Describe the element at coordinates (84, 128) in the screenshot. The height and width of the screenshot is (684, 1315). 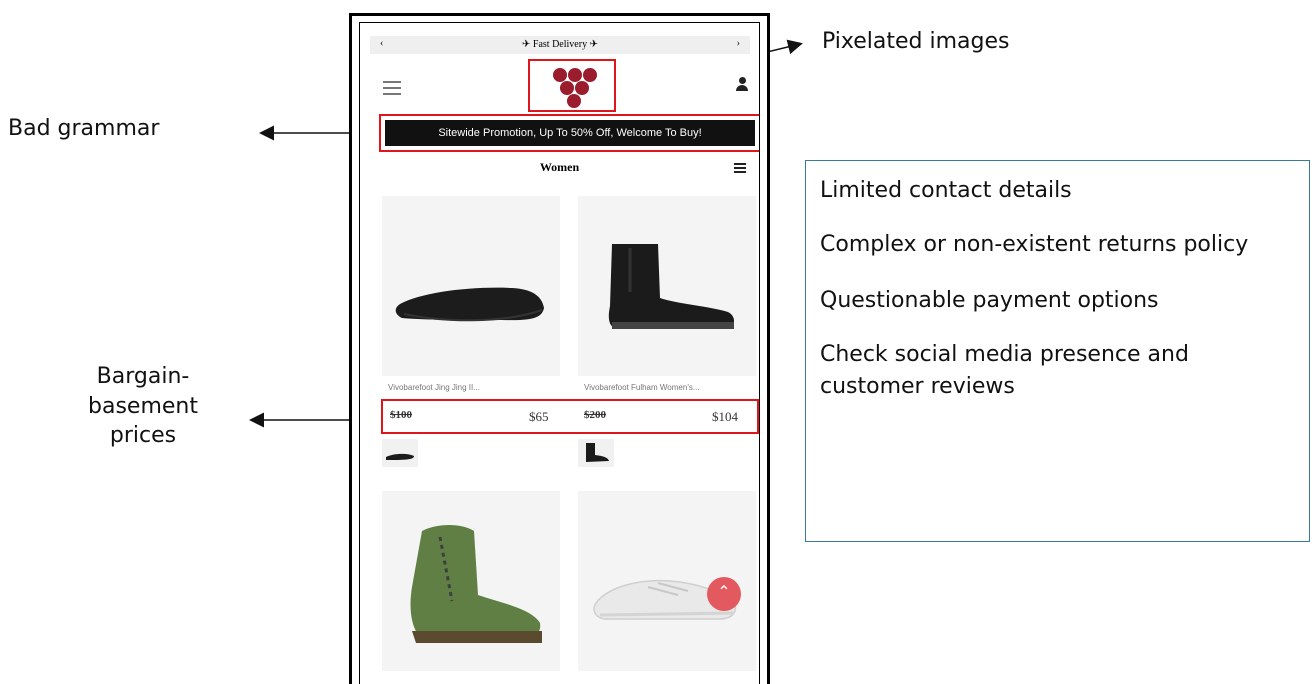
I see `bad-grammar-label: Bad grammar` at that location.